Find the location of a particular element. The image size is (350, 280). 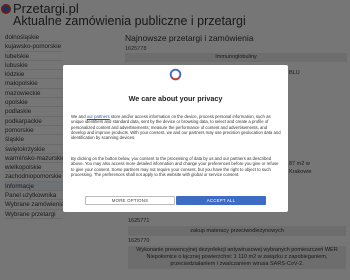

dialog-title: We care about your privacy is located at coordinates (175, 98).